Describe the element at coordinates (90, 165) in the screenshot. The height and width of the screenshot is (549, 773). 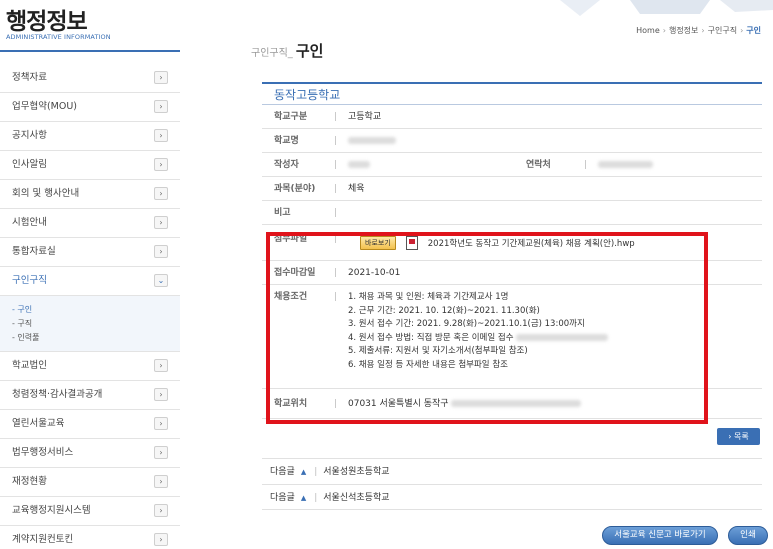
I see `sidebar-item-personnel: 인사알림 ›` at that location.